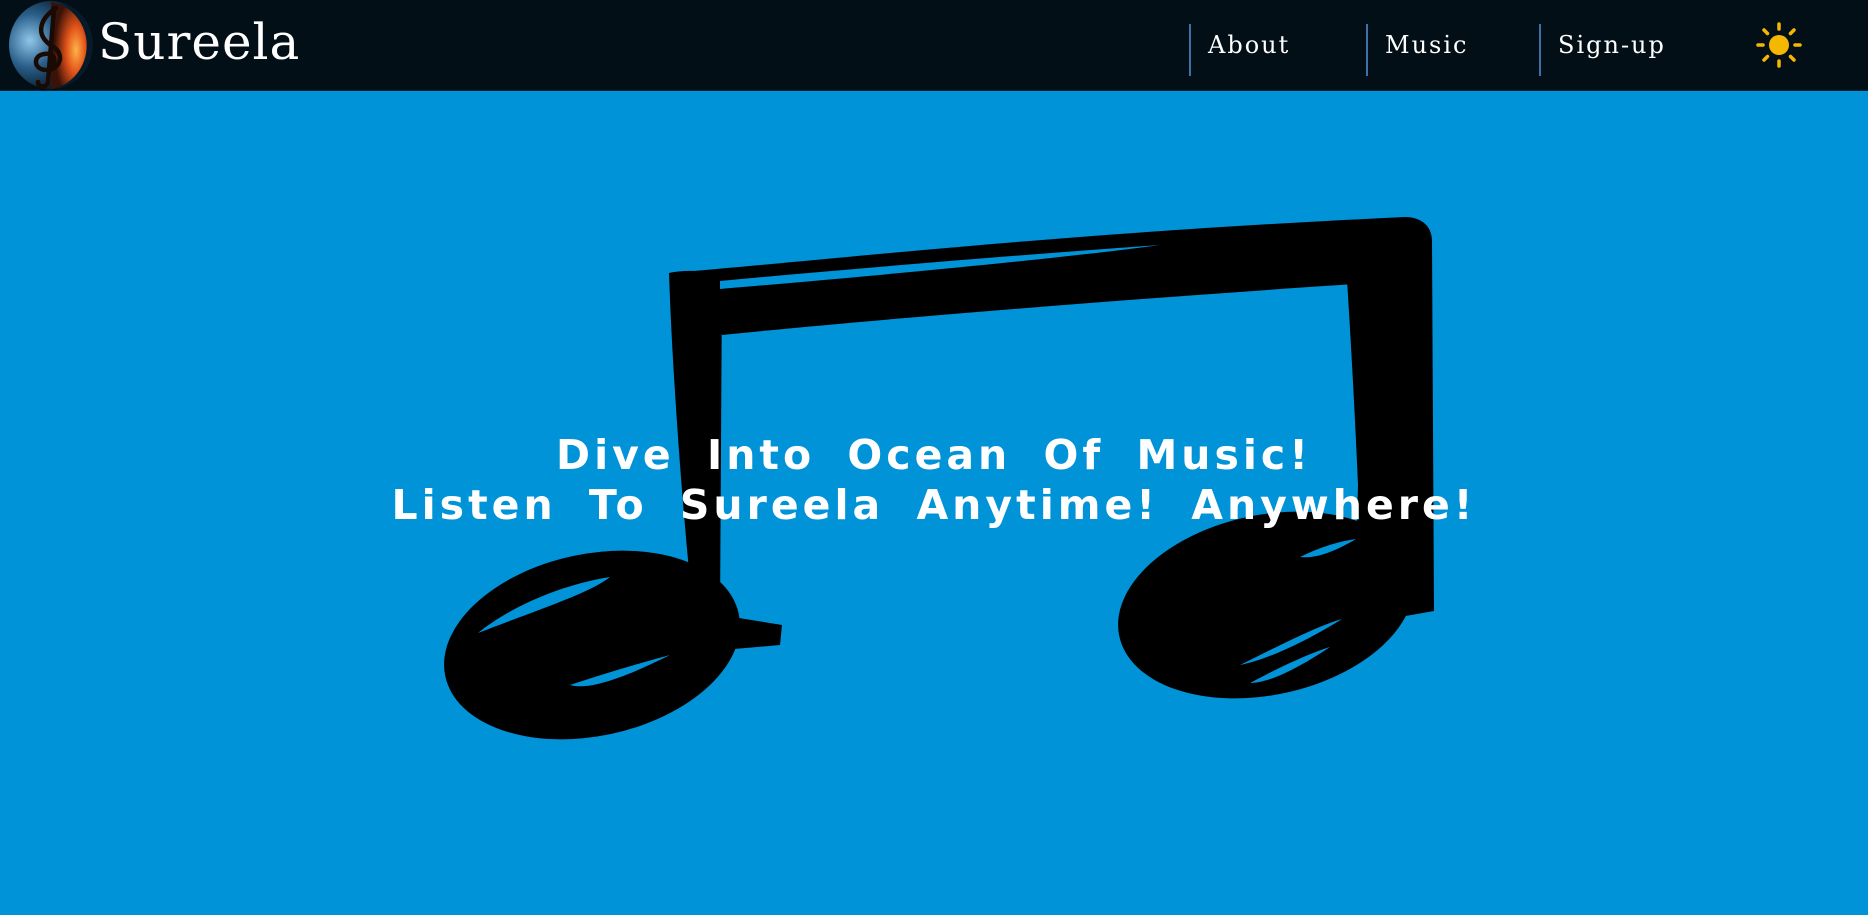 The image size is (1868, 915). Describe the element at coordinates (934, 505) in the screenshot. I see `hero-line-2: Listen To Sureela Anytime! Anywhere!` at that location.